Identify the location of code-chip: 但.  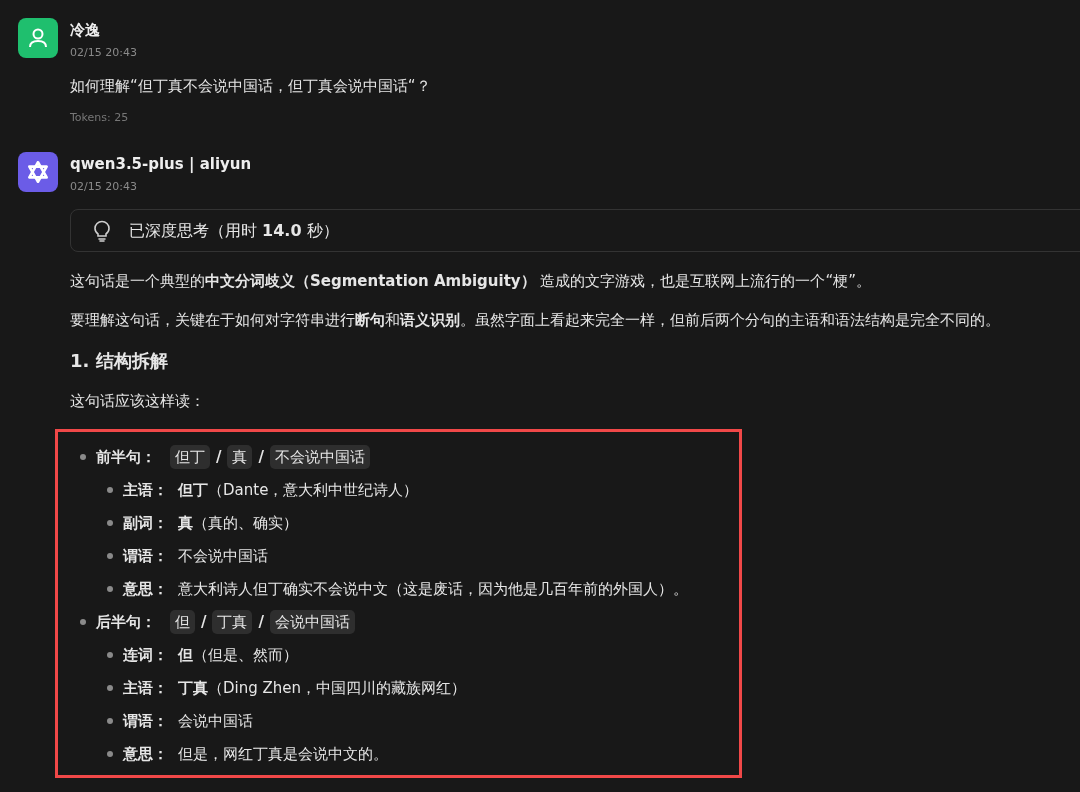
(182, 622).